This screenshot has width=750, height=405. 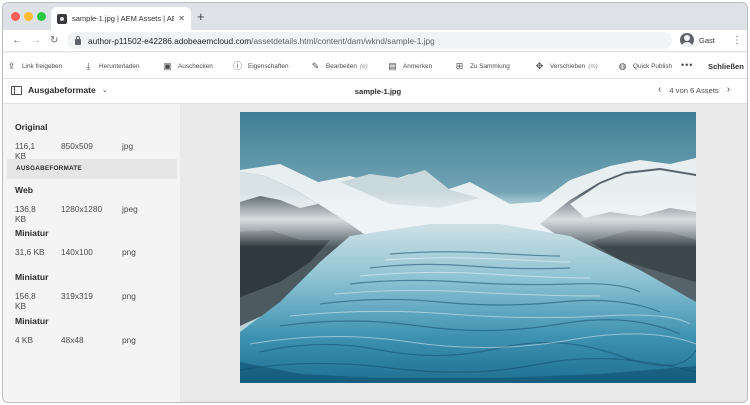 What do you see at coordinates (75, 331) in the screenshot?
I see `rendition-item: Miniatur 4 KB 48x48 png` at bounding box center [75, 331].